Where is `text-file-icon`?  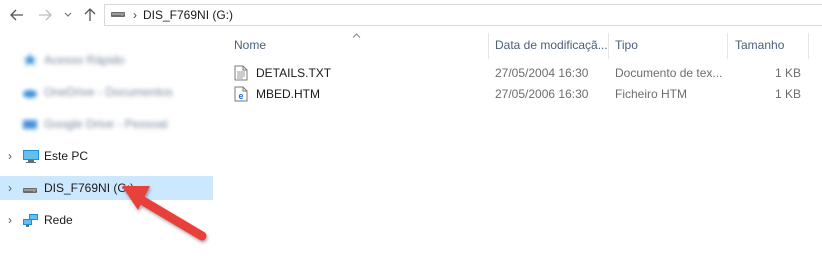
text-file-icon is located at coordinates (242, 73).